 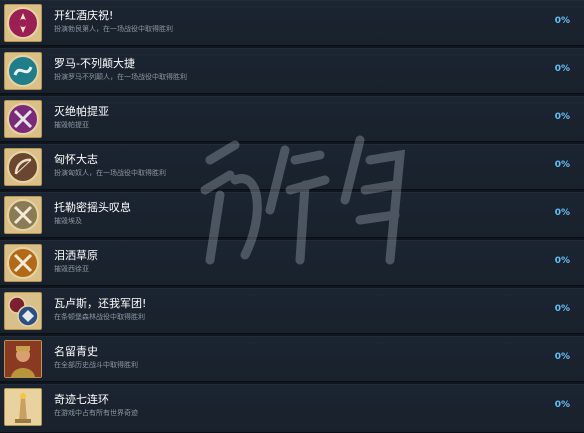 I want to click on wonder-pharos-icon, so click(x=23, y=407).